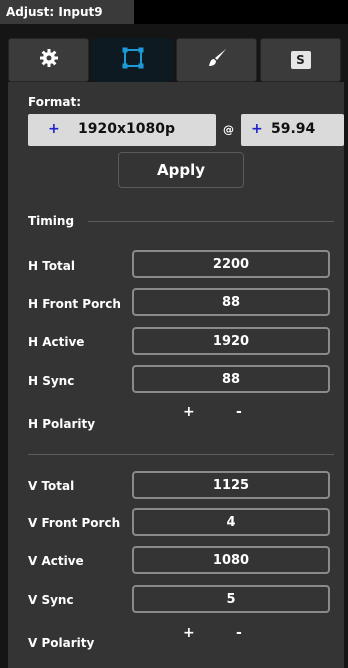 The width and height of the screenshot is (348, 668). I want to click on h-front-porch-field: 88, so click(231, 302).